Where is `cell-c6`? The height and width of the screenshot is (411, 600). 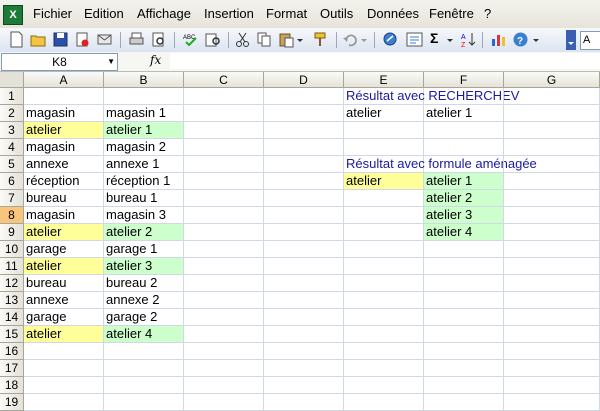 cell-c6 is located at coordinates (224, 181).